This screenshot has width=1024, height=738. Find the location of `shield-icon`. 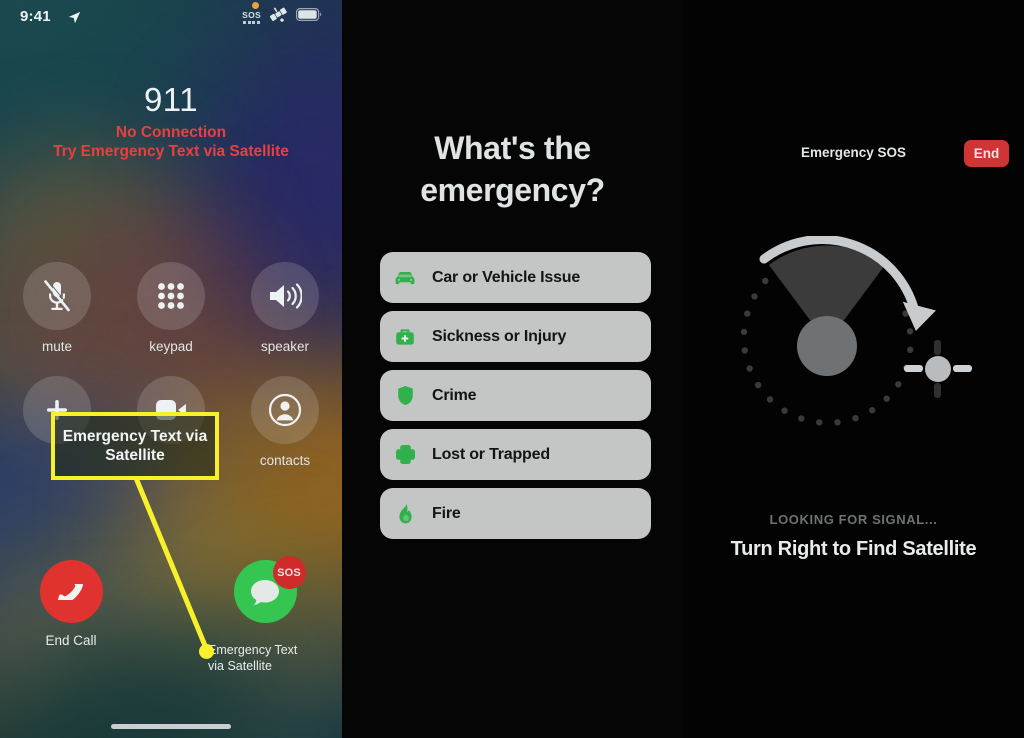

shield-icon is located at coordinates (405, 396).